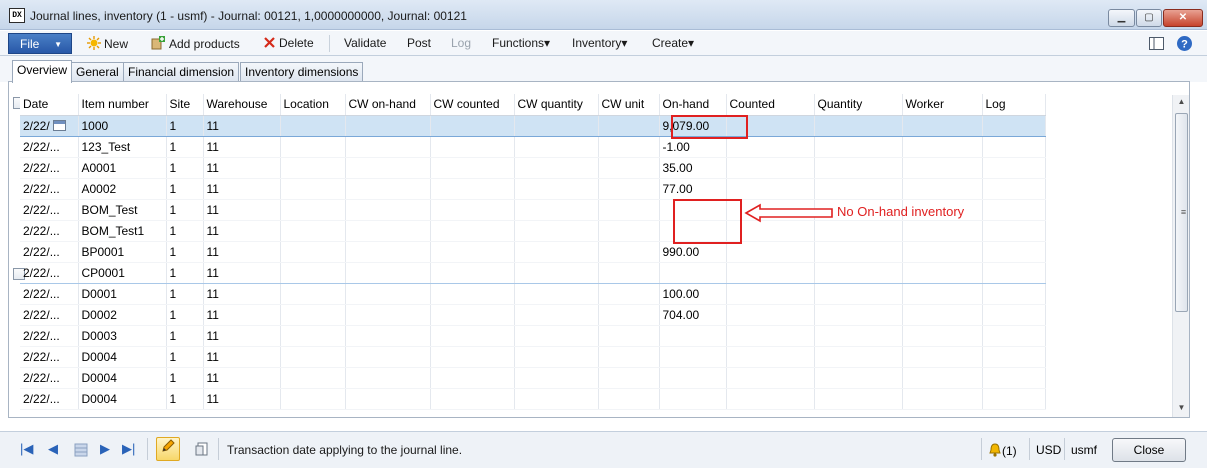 The width and height of the screenshot is (1207, 468). Describe the element at coordinates (122, 147) in the screenshot. I see `item-cell: 123_Test` at that location.